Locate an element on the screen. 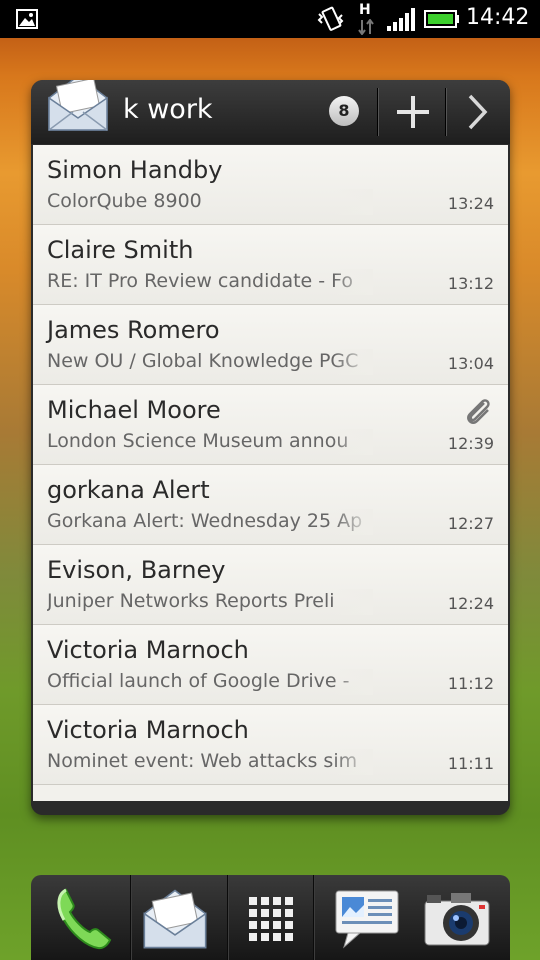 This screenshot has height=960, width=540. message-subject: Official launch of Google Drive - is located at coordinates (198, 681).